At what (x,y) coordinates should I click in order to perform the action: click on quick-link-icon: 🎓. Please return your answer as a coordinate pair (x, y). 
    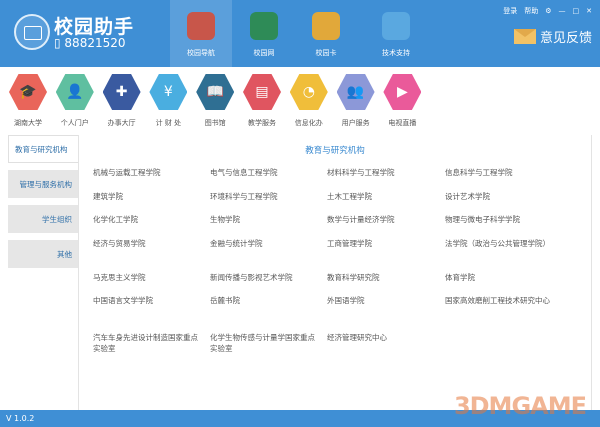
    Looking at the image, I should click on (28, 92).